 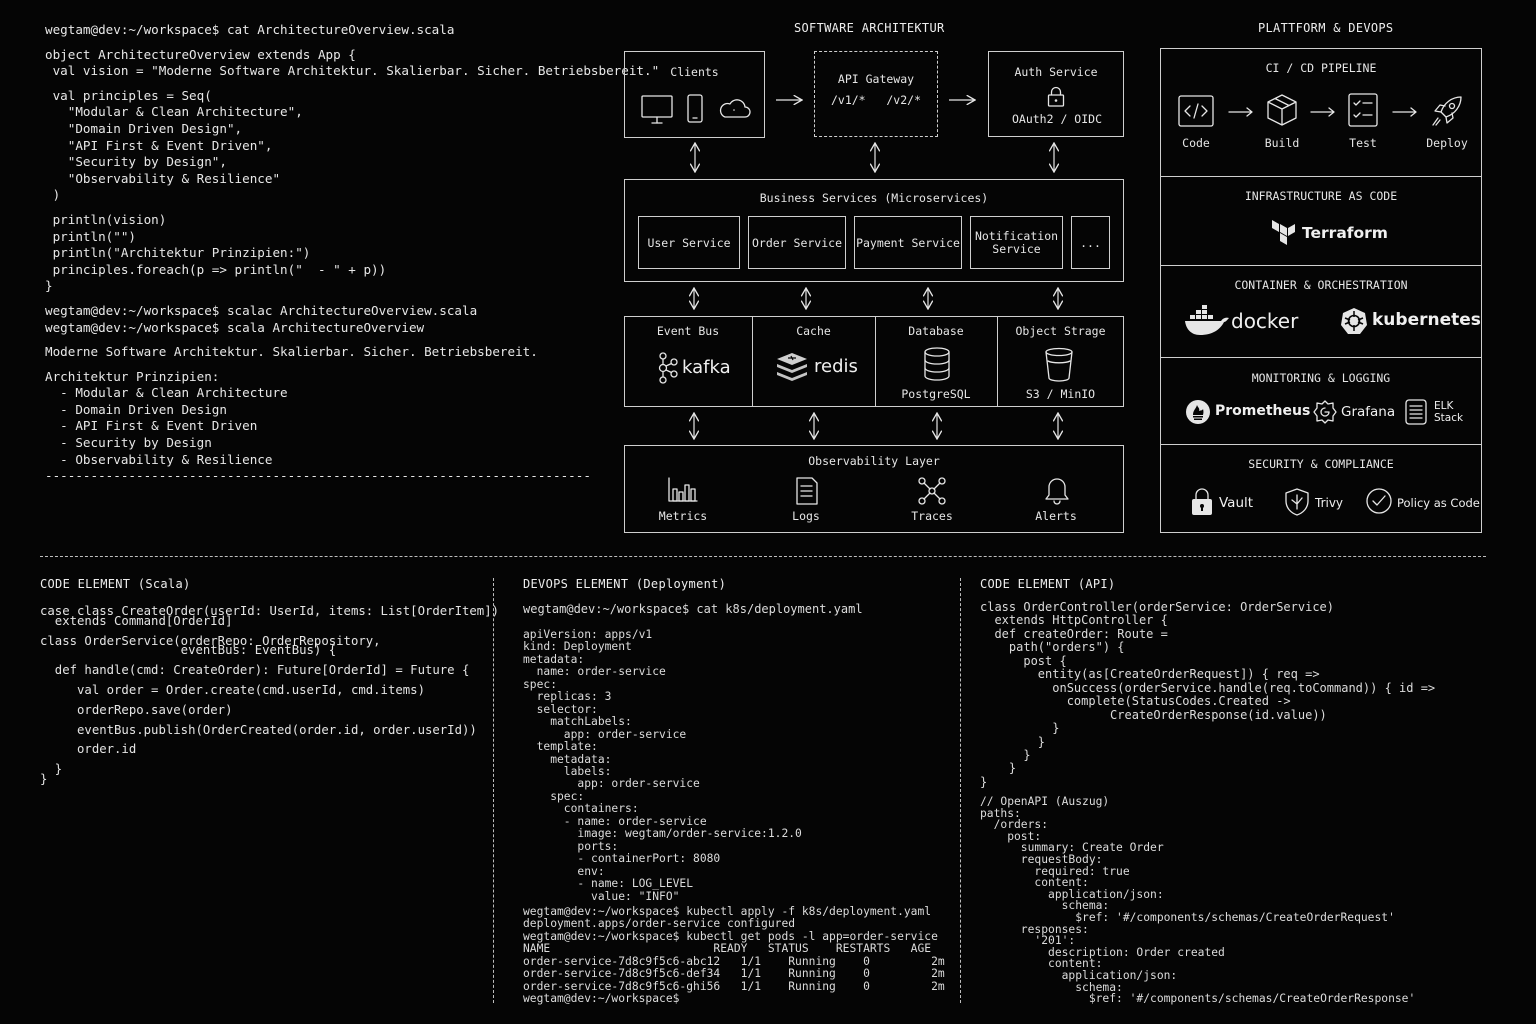 I want to click on yaml-line: matchLabels:, so click(x=577, y=722).